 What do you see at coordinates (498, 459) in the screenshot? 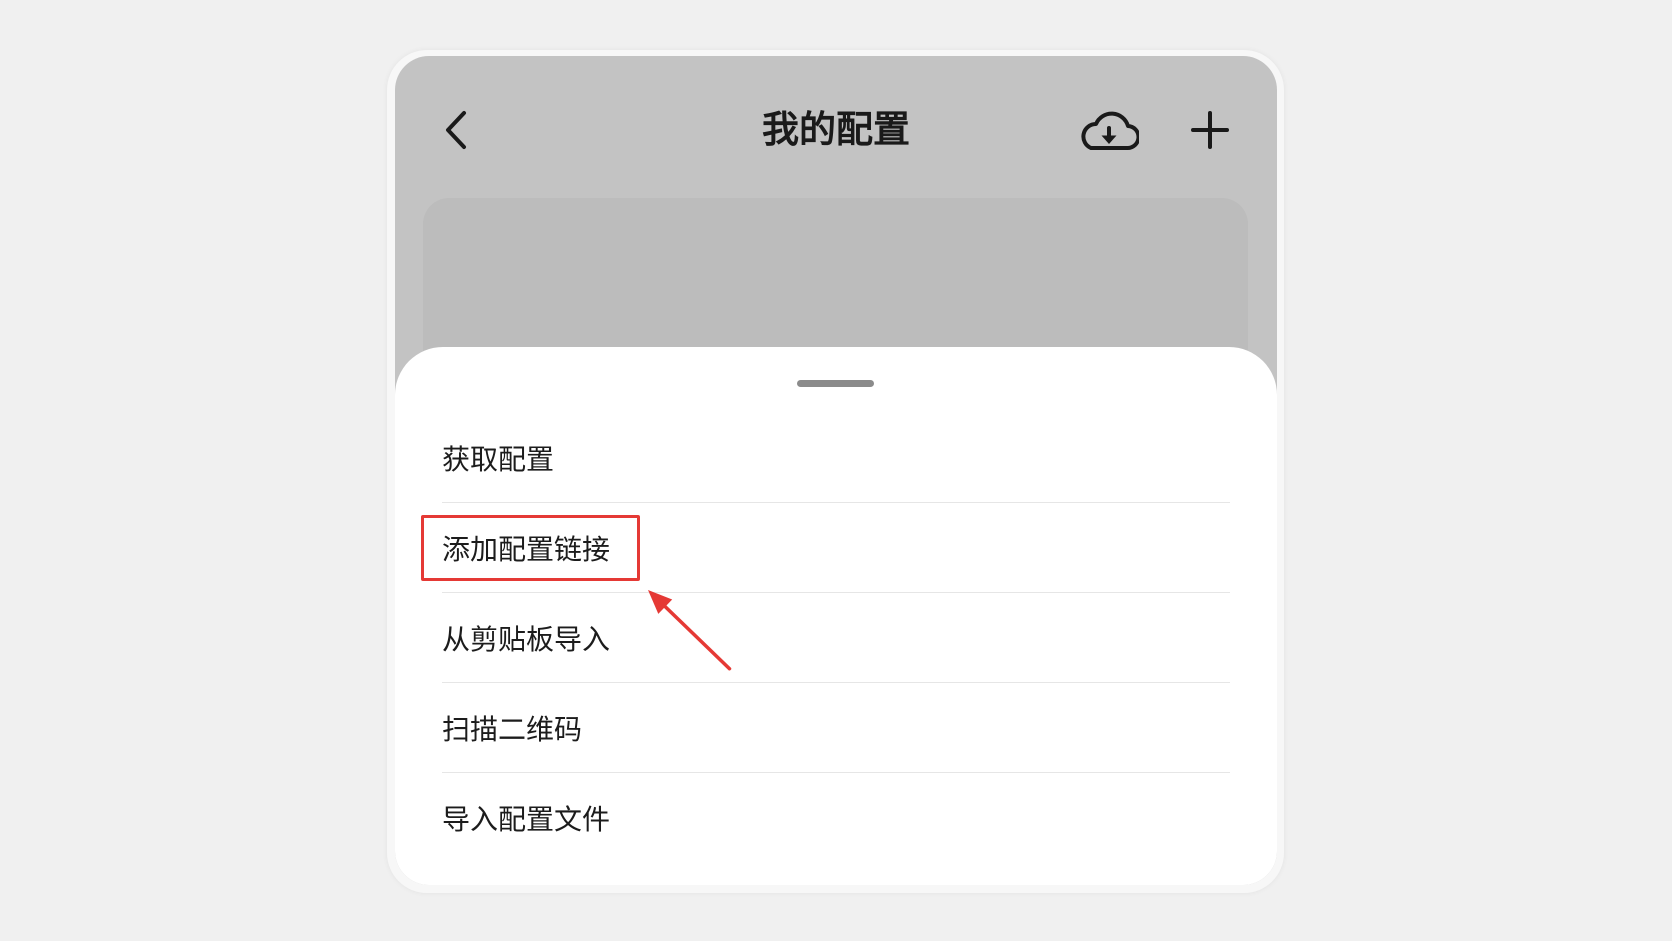
I see `menu-item-label: 获取配置` at bounding box center [498, 459].